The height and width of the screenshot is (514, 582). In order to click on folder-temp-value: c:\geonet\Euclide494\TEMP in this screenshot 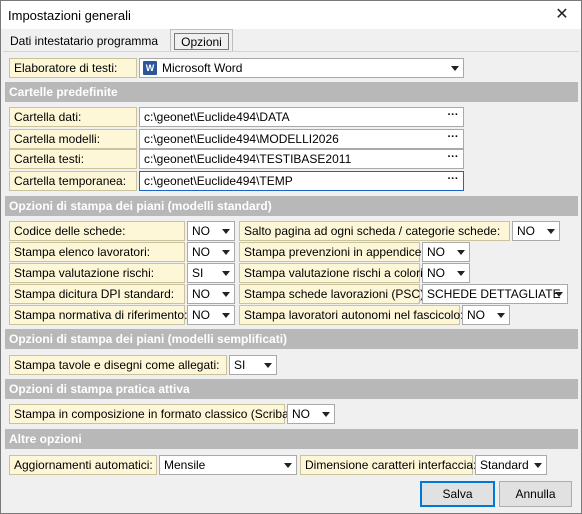, I will do `click(218, 181)`.